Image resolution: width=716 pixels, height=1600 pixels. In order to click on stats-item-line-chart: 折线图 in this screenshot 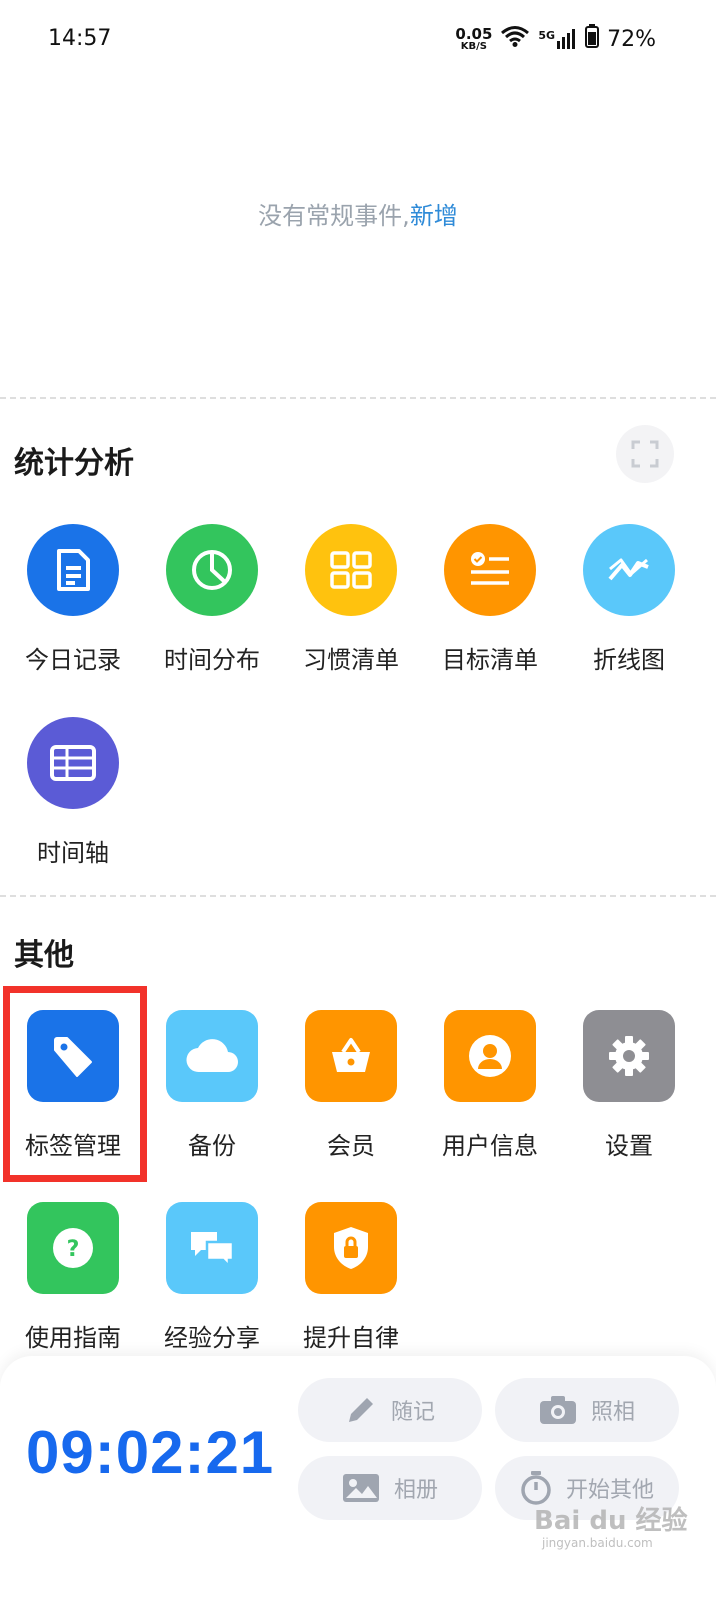, I will do `click(626, 609)`.